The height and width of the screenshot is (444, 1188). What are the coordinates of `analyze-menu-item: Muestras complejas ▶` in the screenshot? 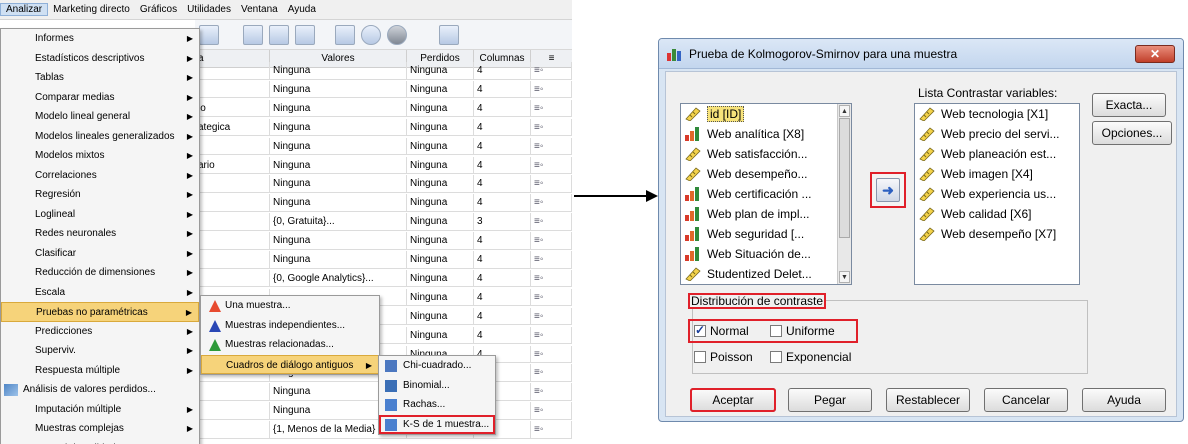 It's located at (100, 429).